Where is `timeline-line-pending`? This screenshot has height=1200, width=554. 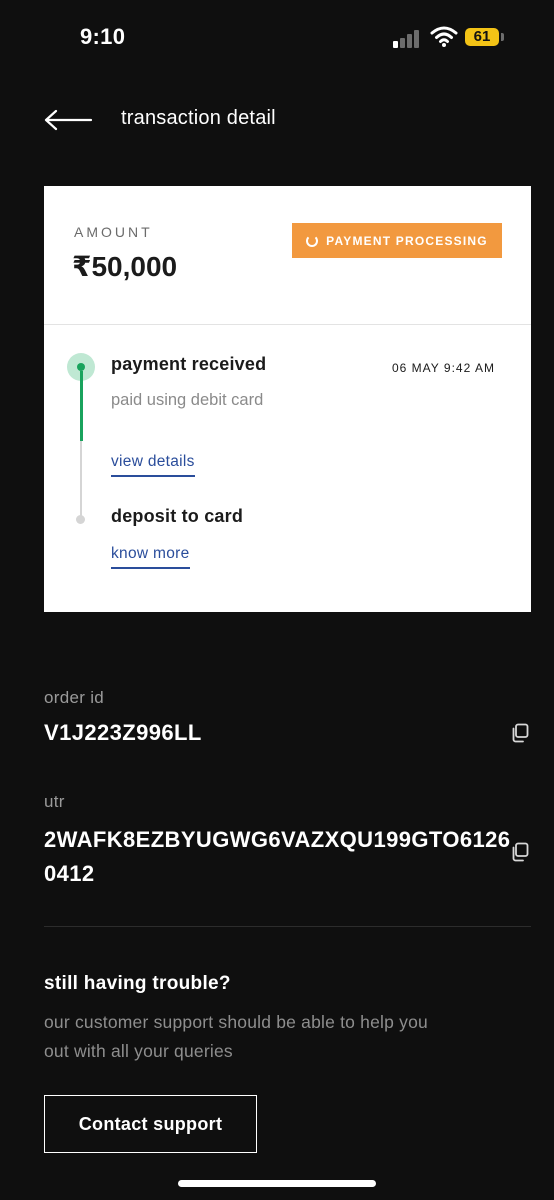
timeline-line-pending is located at coordinates (81, 479).